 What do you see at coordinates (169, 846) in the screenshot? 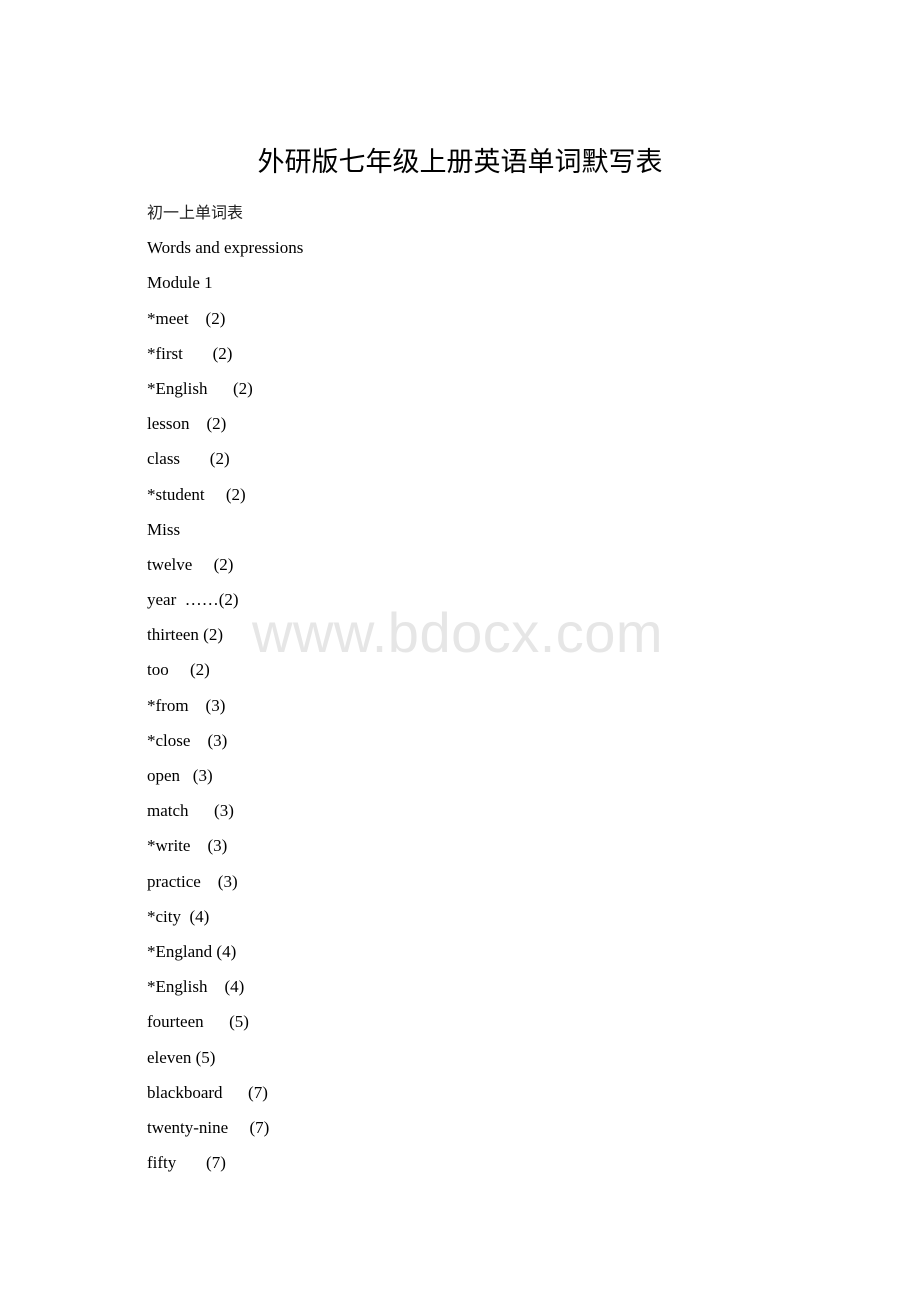
I see `entry-word: *write` at bounding box center [169, 846].